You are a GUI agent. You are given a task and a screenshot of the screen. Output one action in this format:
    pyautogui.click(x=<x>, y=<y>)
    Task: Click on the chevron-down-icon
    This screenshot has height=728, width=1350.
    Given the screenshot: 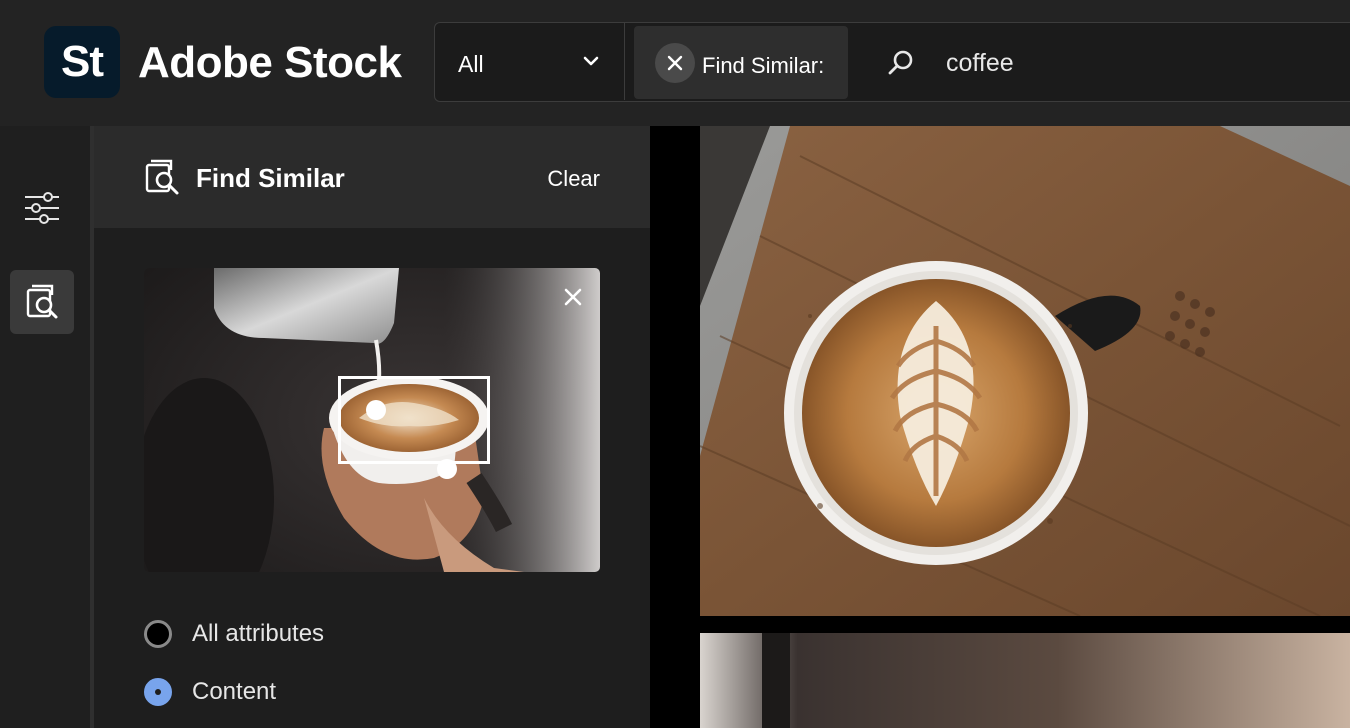 What is the action you would take?
    pyautogui.click(x=591, y=61)
    